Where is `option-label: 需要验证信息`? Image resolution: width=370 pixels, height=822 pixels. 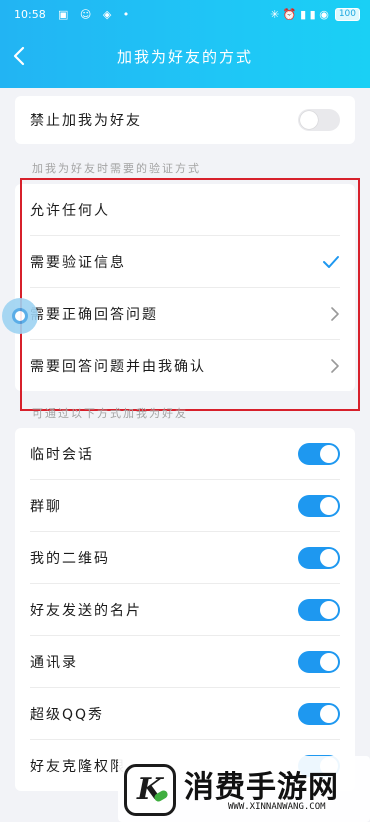 option-label: 需要验证信息 is located at coordinates (78, 262).